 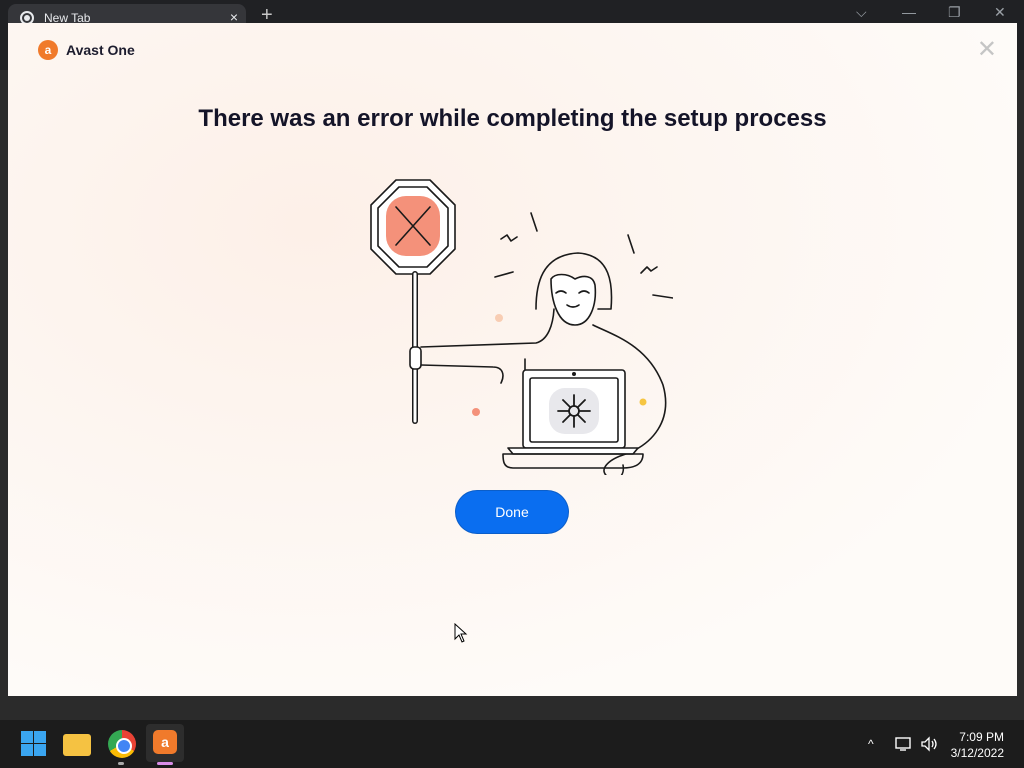 I want to click on chrome-taskbar-icon, so click(x=122, y=744).